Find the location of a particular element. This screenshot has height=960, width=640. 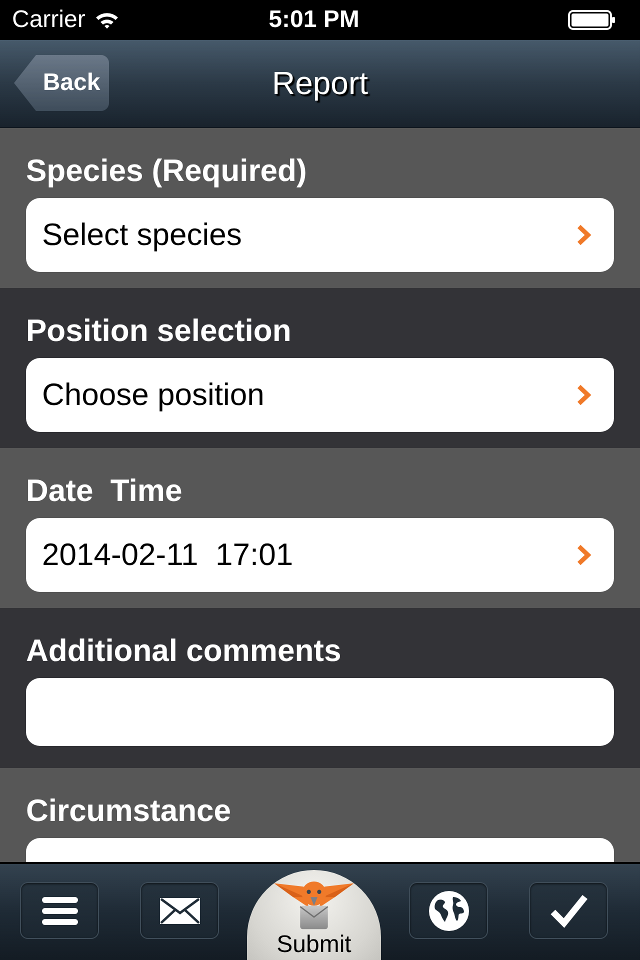

section-label: Additional comments is located at coordinates (184, 651).